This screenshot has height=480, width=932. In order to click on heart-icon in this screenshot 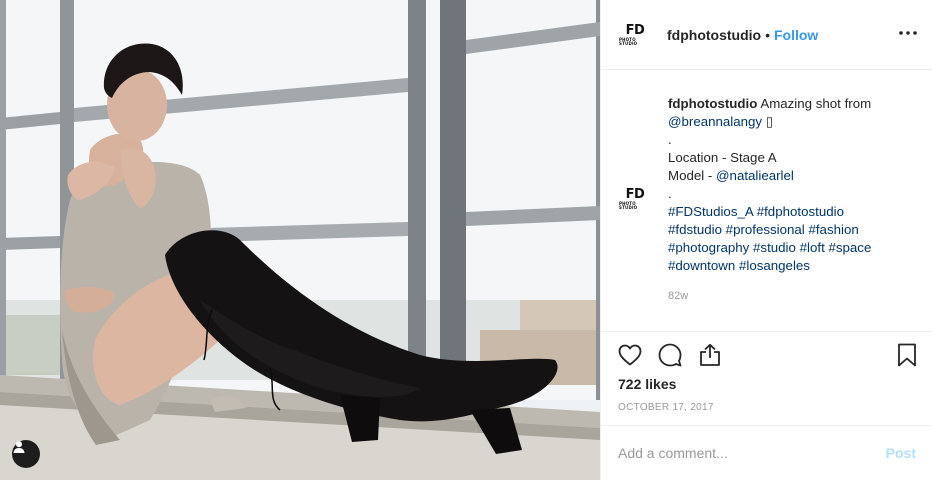, I will do `click(630, 355)`.